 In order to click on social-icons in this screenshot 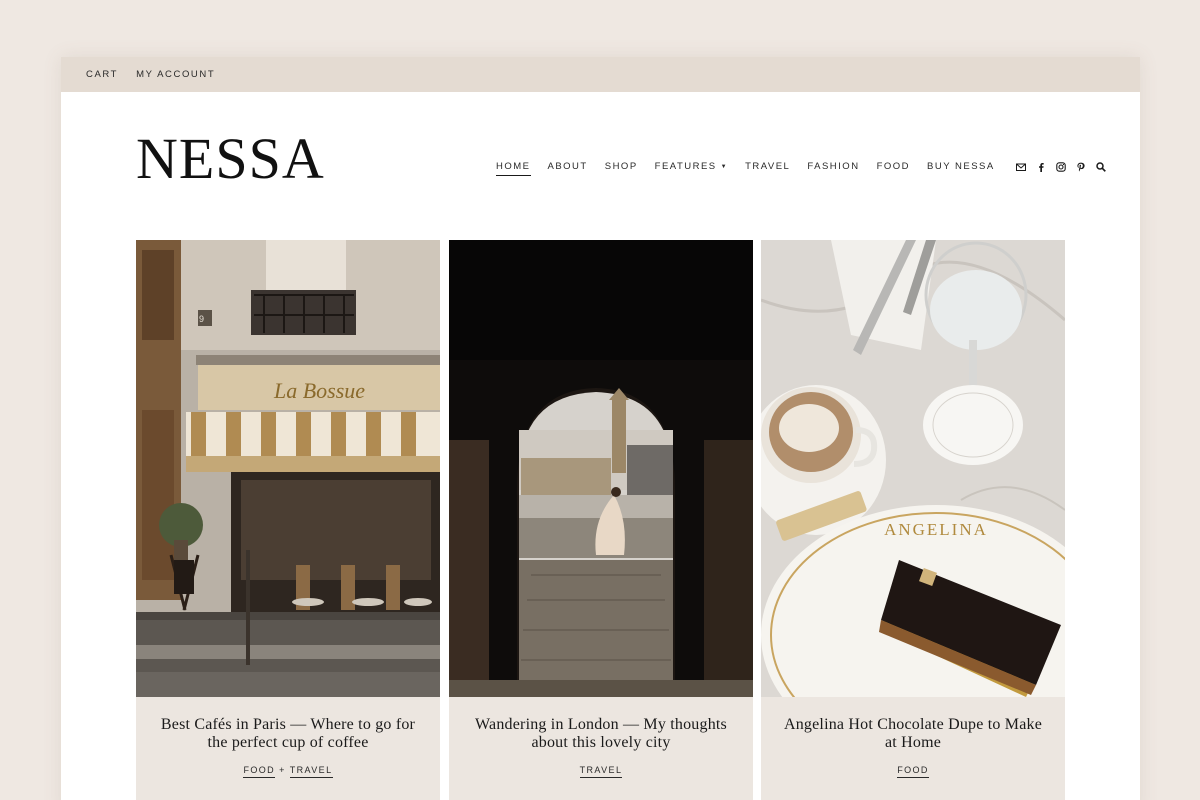, I will do `click(1061, 166)`.